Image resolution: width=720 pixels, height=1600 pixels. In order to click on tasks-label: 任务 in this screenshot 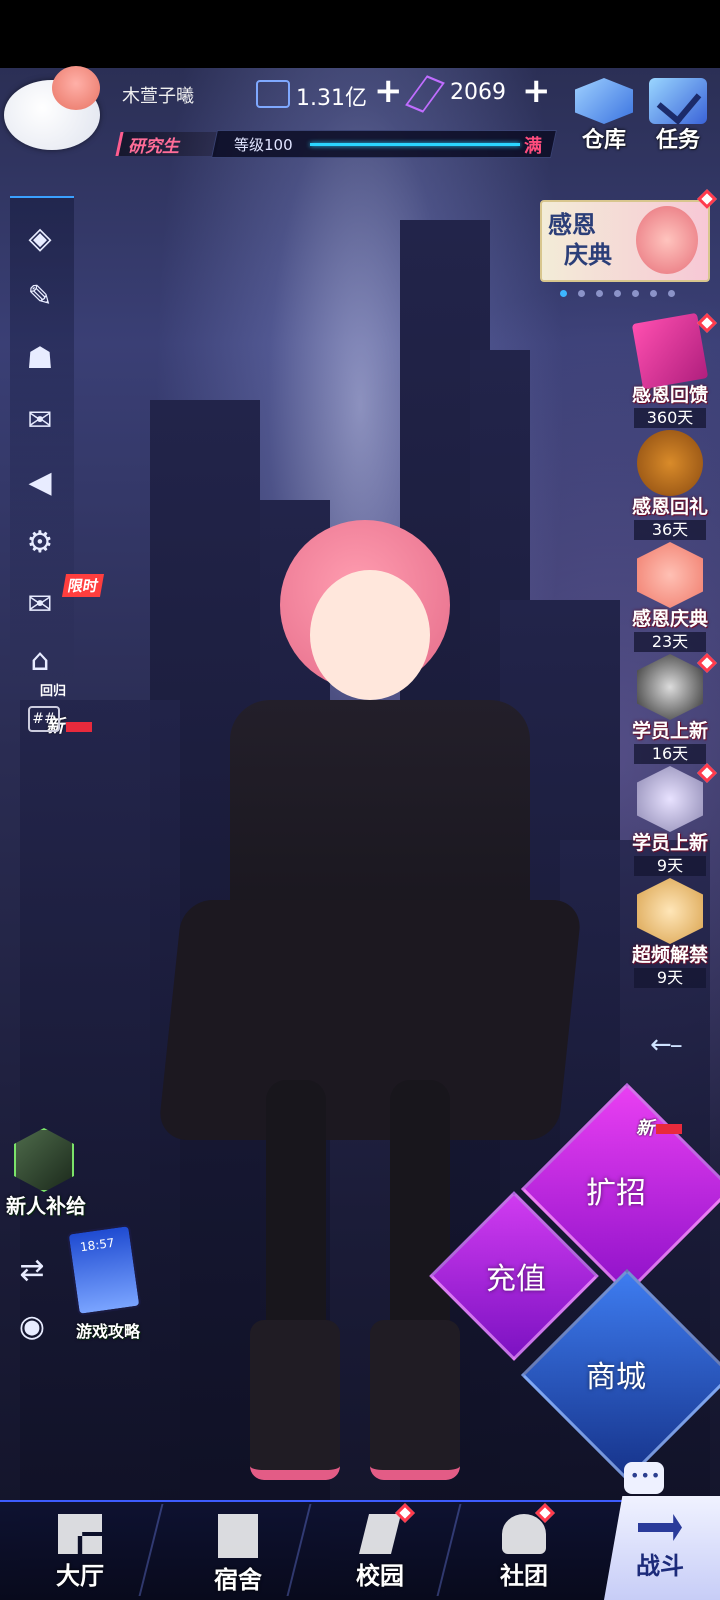, I will do `click(677, 140)`.